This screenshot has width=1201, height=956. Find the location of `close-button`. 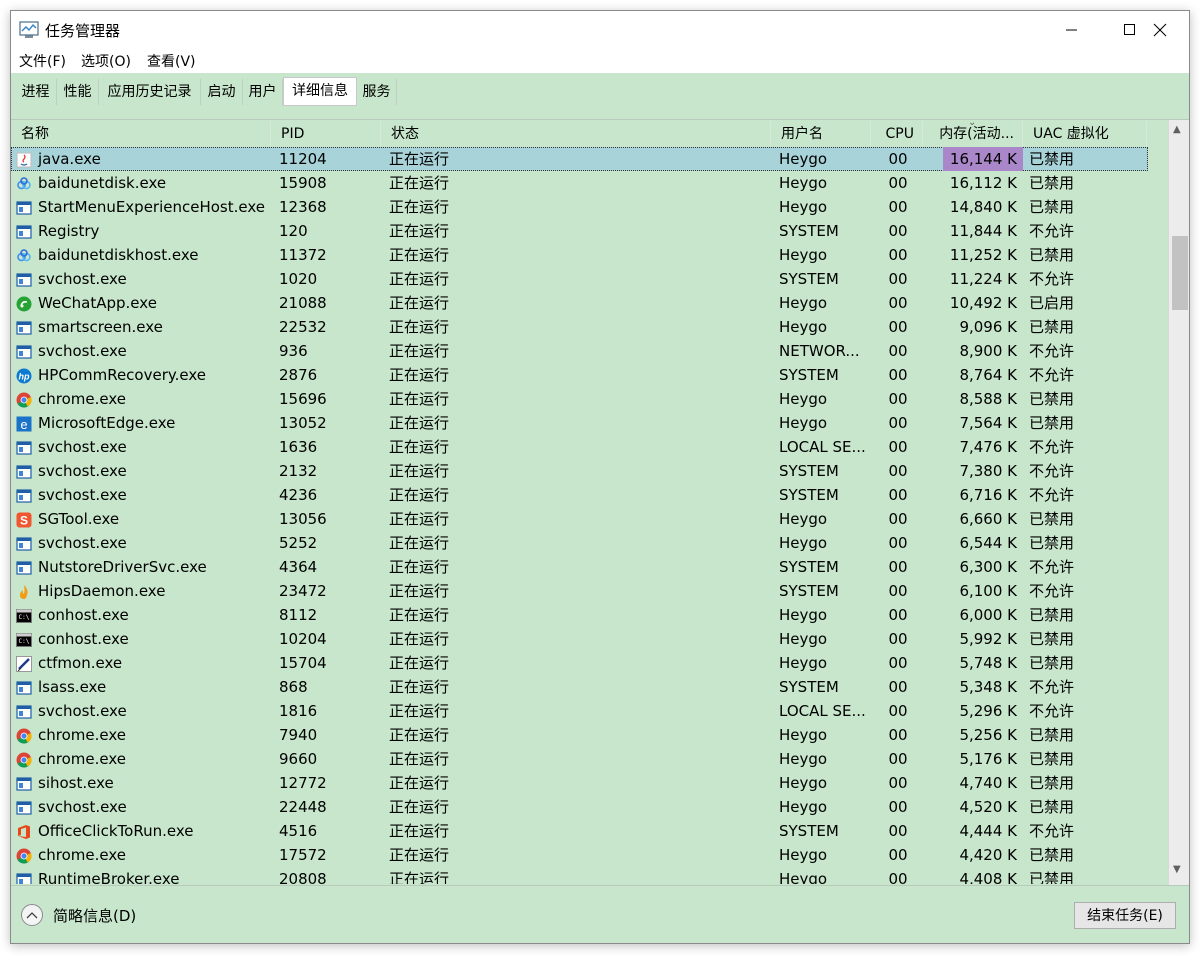

close-button is located at coordinates (1160, 30).